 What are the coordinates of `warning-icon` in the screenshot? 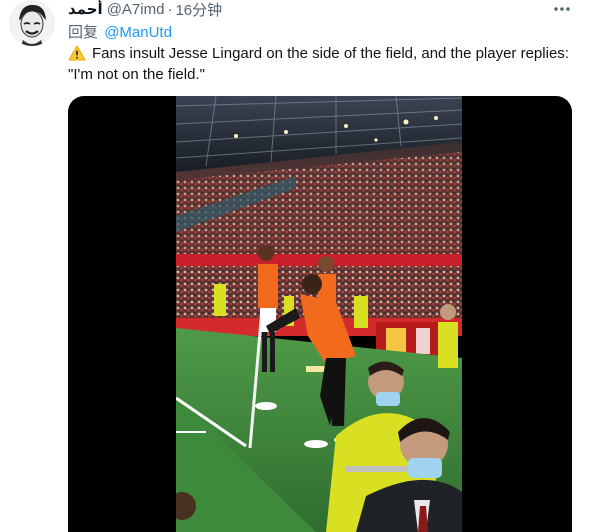 It's located at (77, 53).